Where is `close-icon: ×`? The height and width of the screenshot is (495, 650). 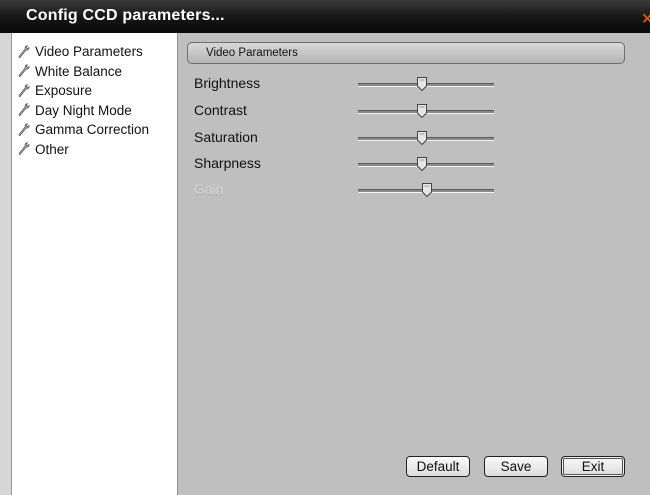
close-icon: × is located at coordinates (645, 18).